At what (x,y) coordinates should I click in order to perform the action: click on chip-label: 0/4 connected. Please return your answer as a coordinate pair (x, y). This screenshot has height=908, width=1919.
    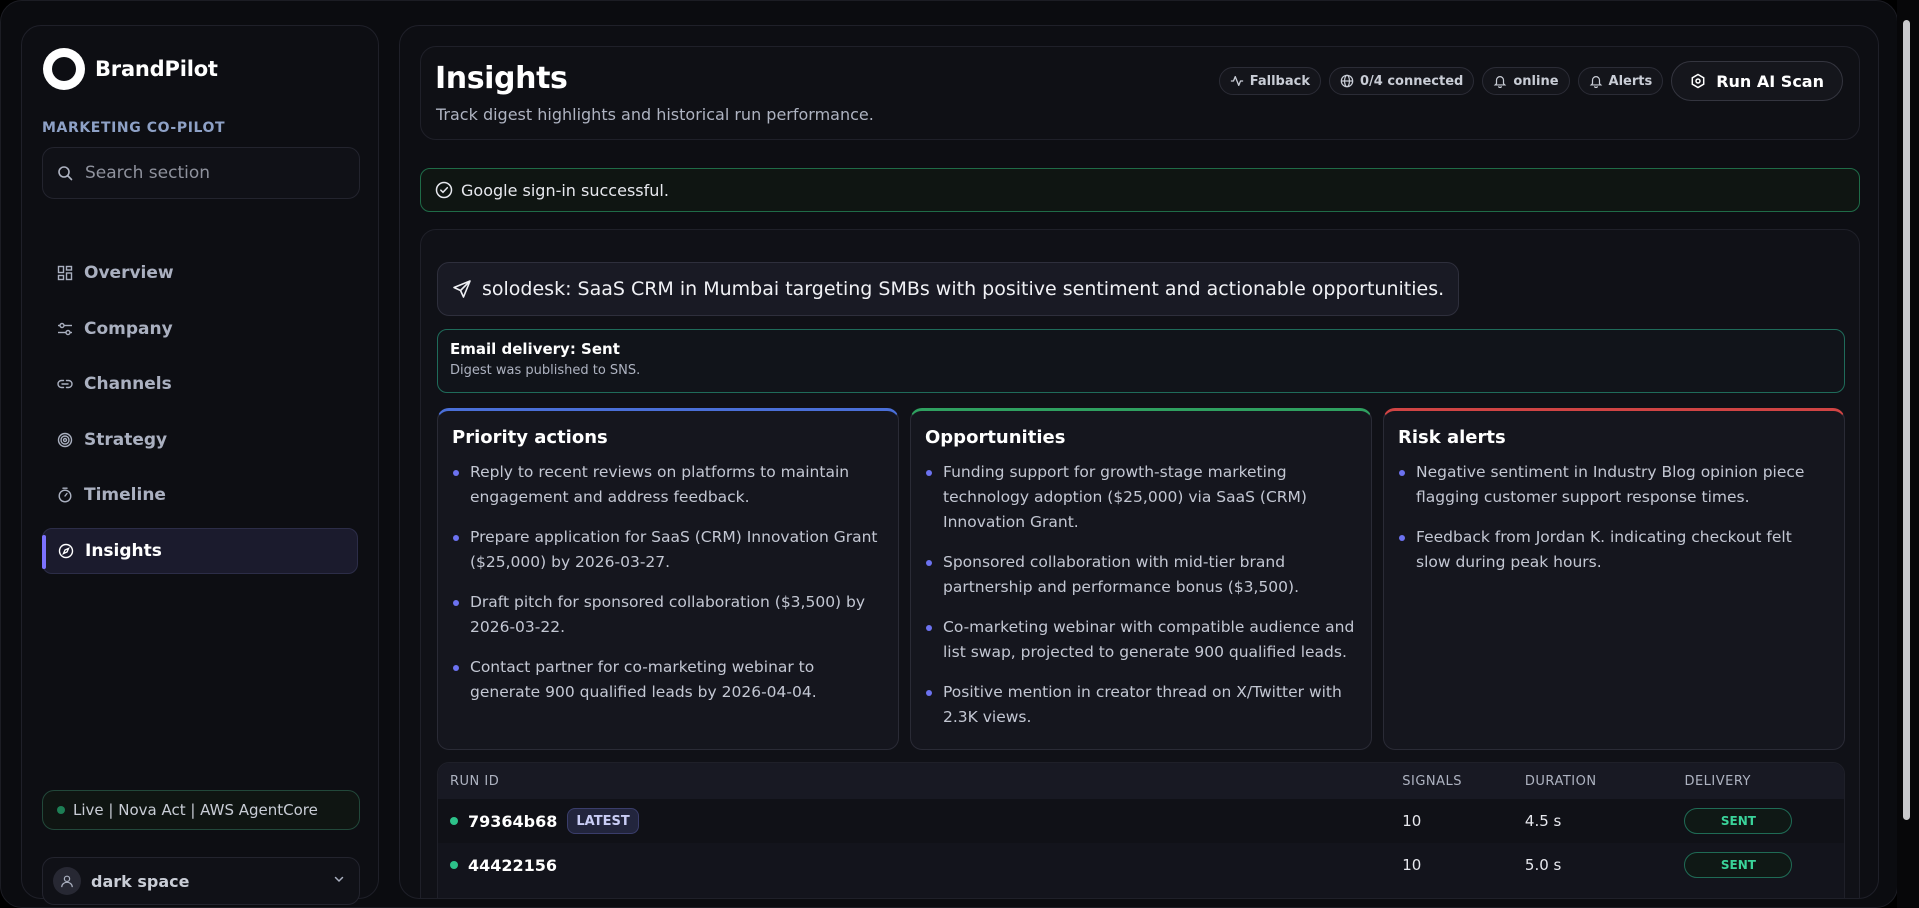
    Looking at the image, I should click on (1411, 81).